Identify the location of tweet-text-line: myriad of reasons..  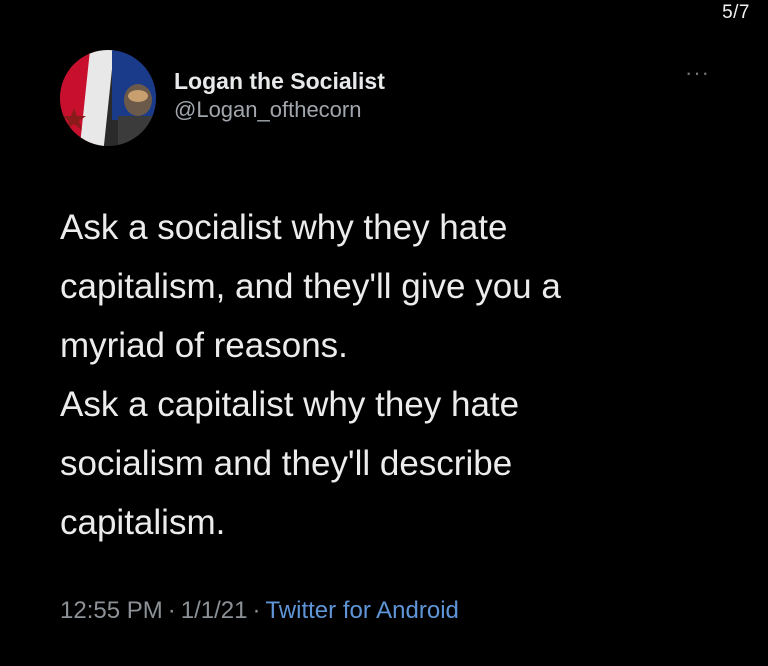
(204, 345).